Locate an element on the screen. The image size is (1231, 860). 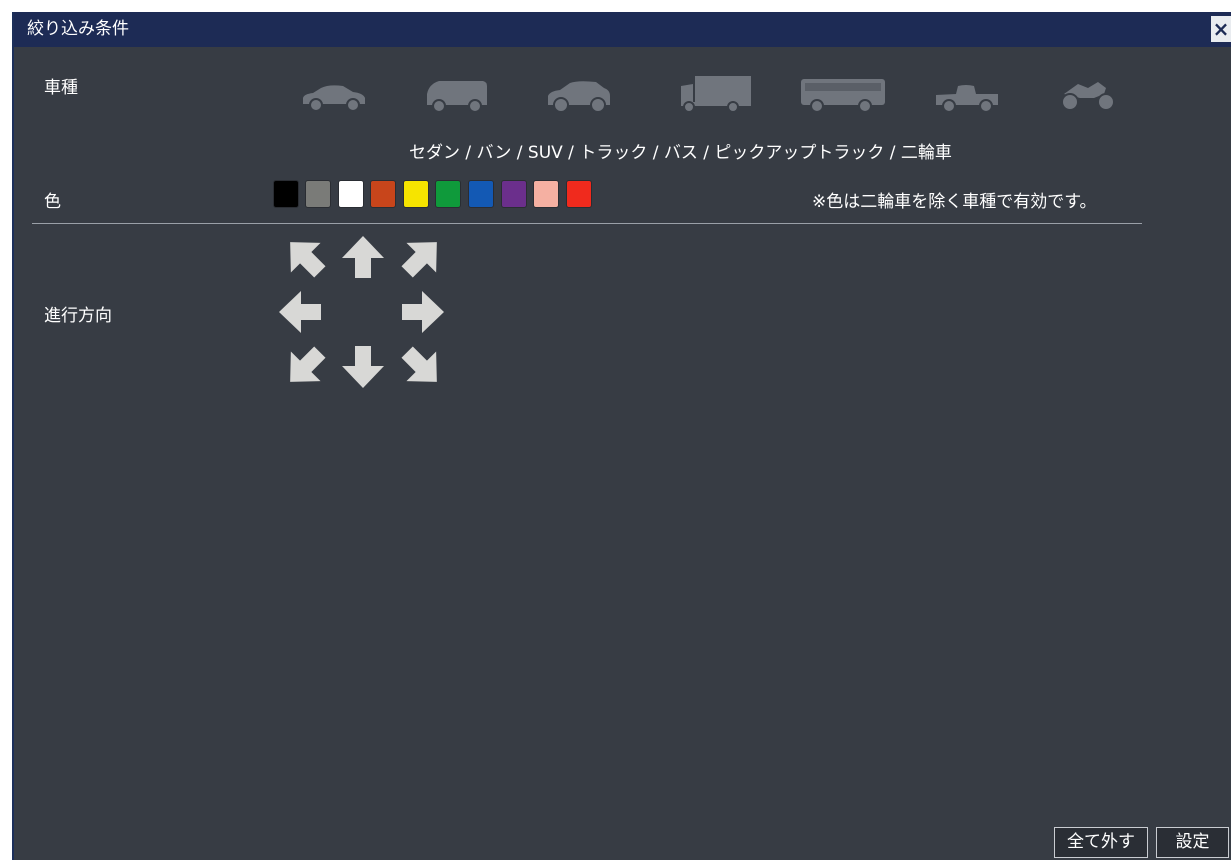
truck-icon is located at coordinates (710, 94).